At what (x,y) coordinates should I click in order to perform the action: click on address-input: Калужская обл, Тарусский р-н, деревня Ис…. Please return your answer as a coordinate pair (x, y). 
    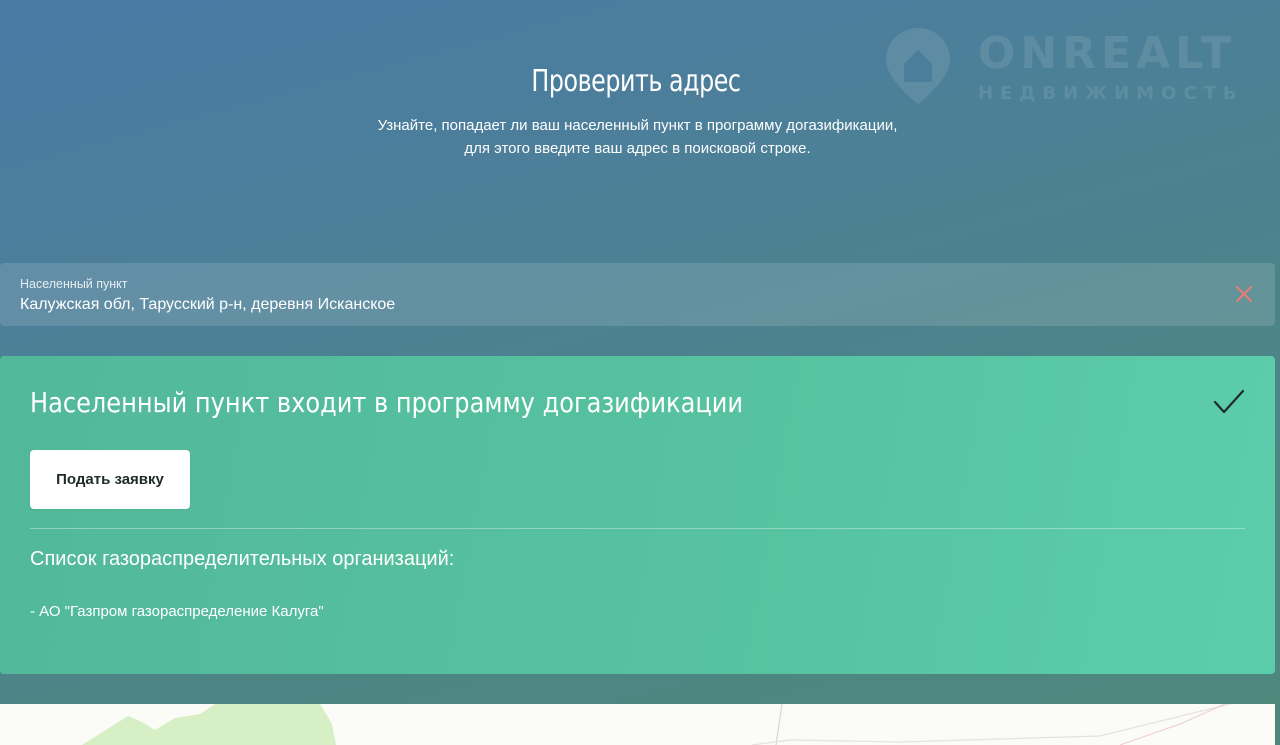
    Looking at the image, I should click on (207, 305).